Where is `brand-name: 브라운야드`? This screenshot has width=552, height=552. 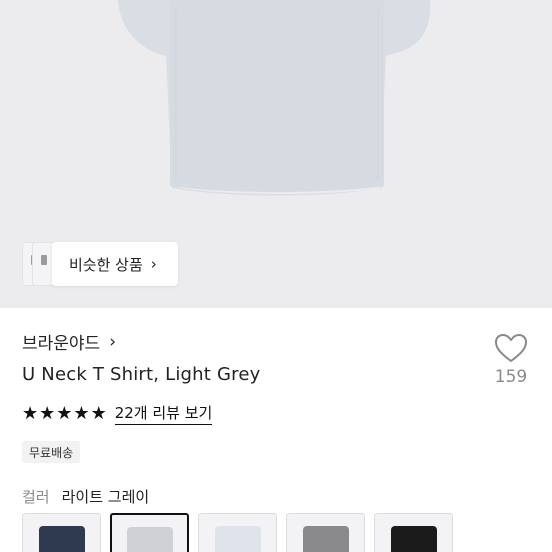
brand-name: 브라운야드 is located at coordinates (61, 344).